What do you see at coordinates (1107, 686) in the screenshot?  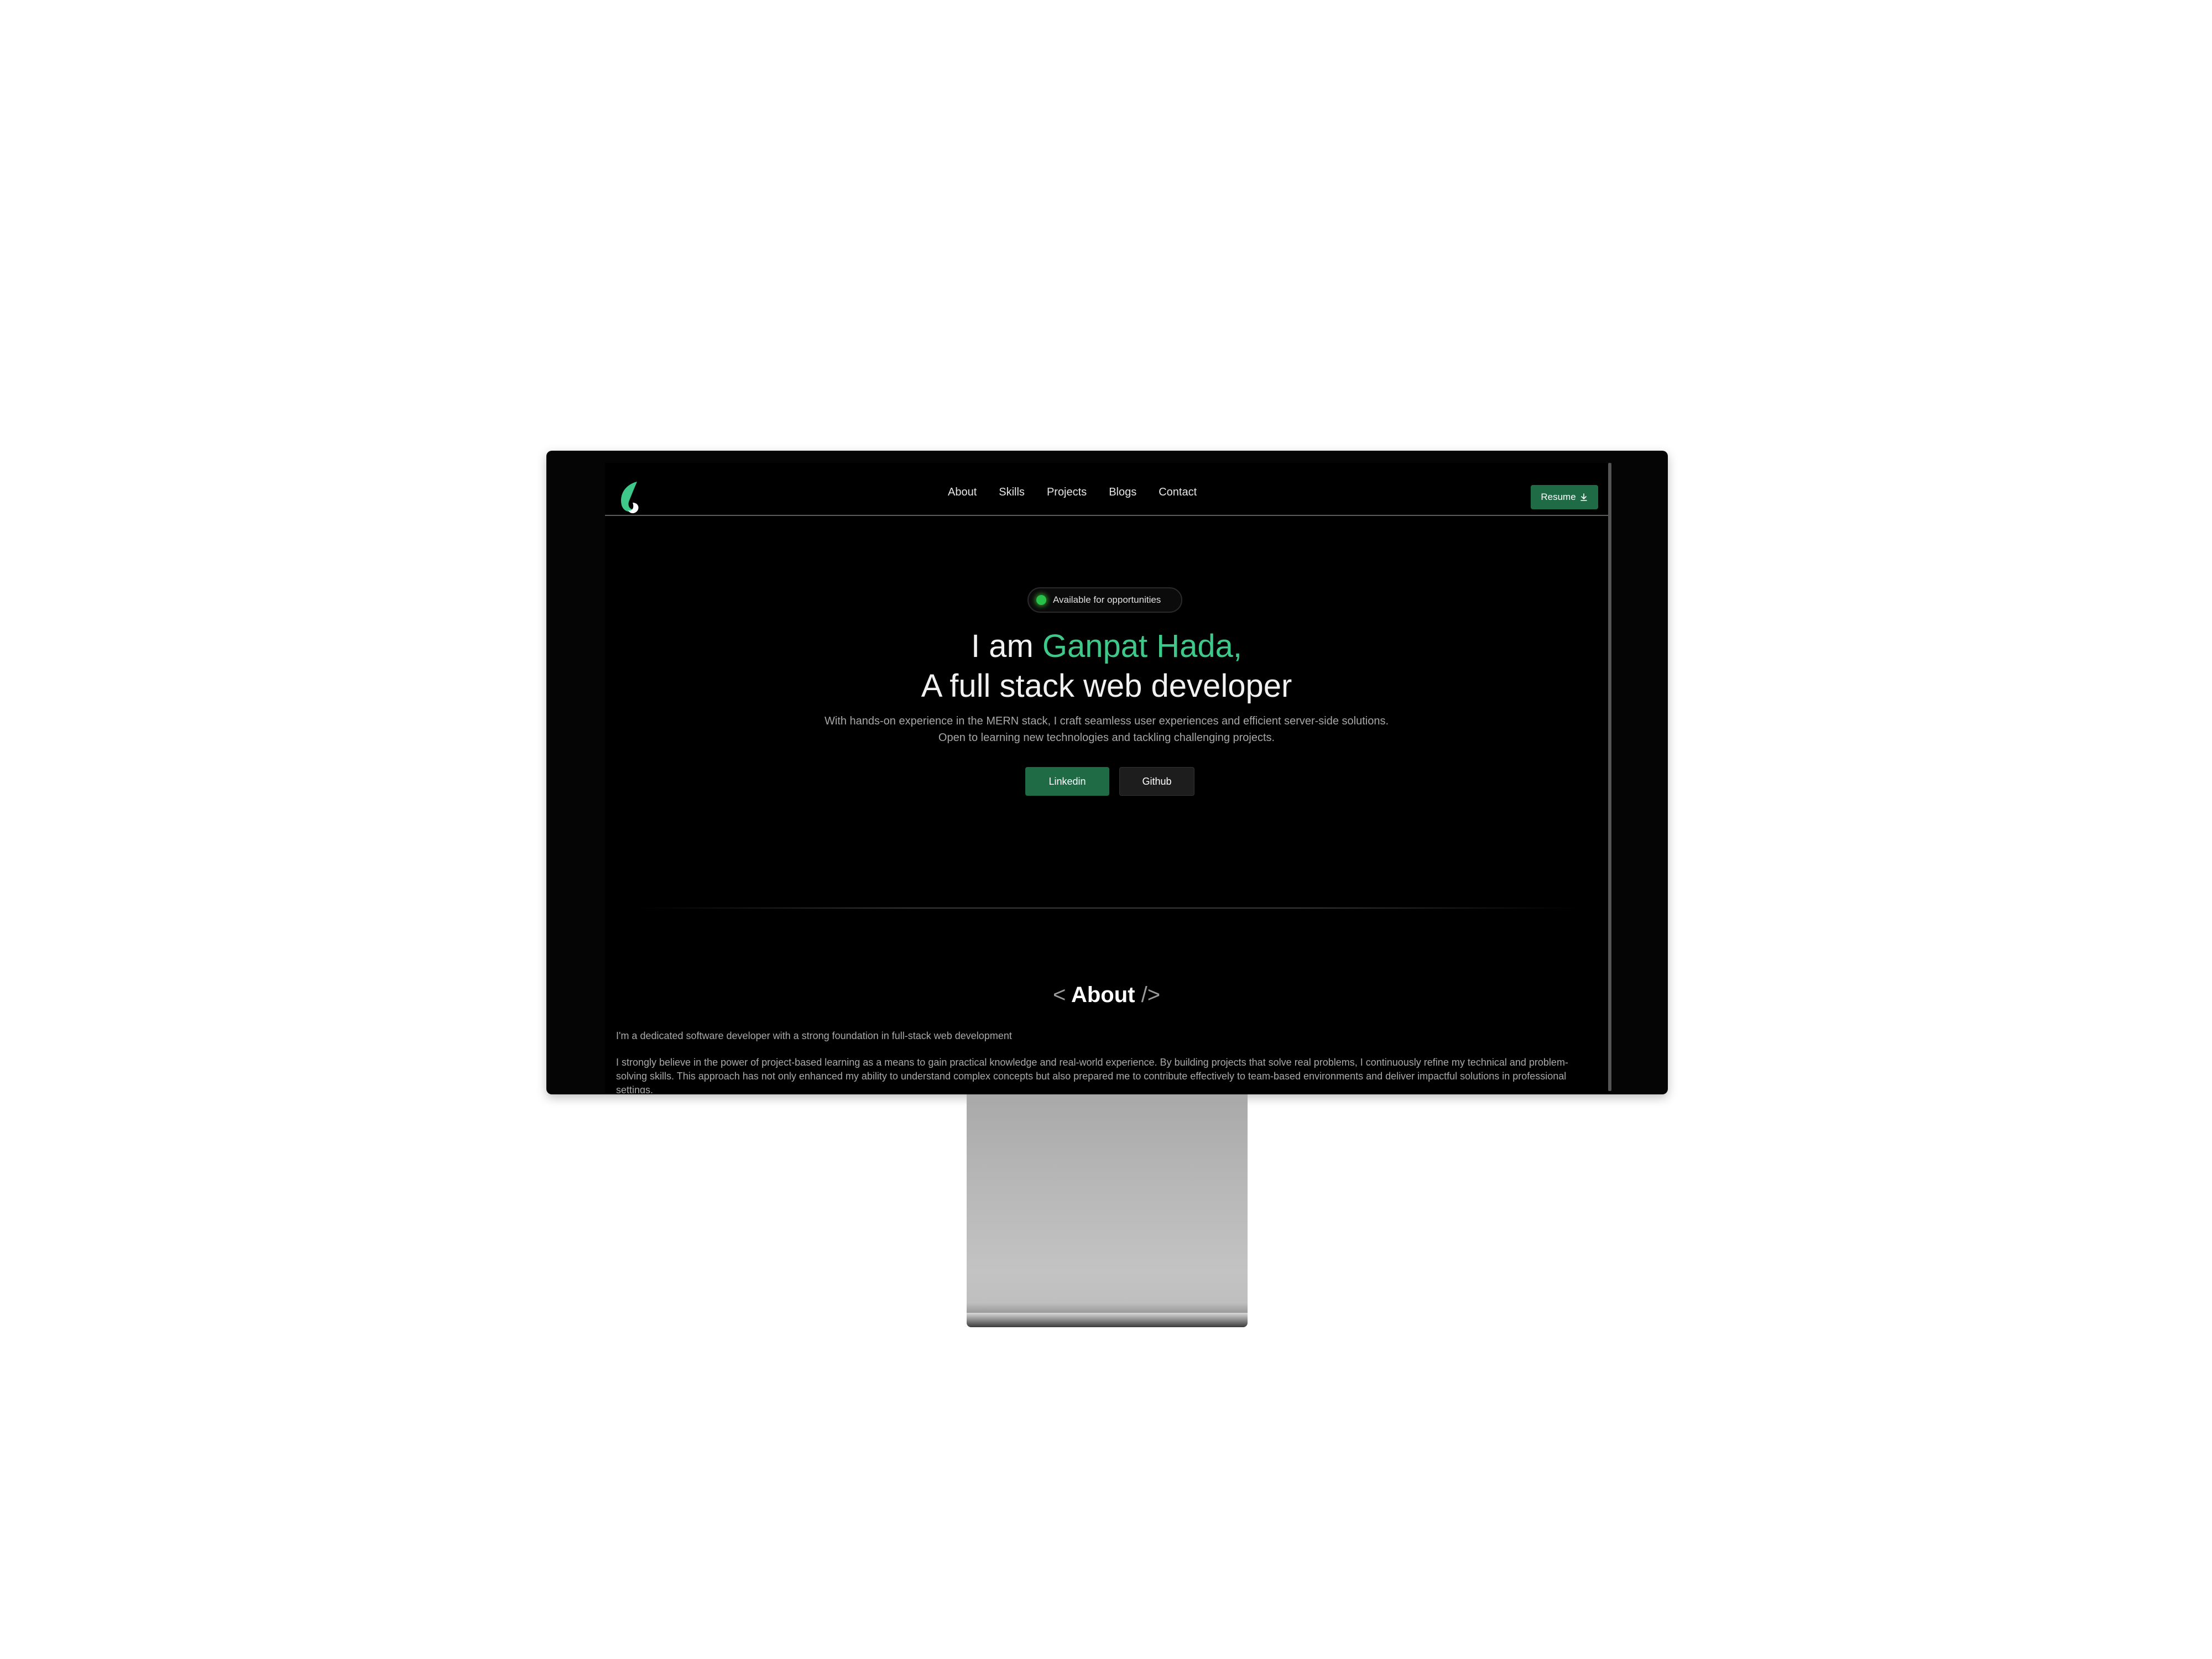 I see `hero-title-line2: A full stack web developer` at bounding box center [1107, 686].